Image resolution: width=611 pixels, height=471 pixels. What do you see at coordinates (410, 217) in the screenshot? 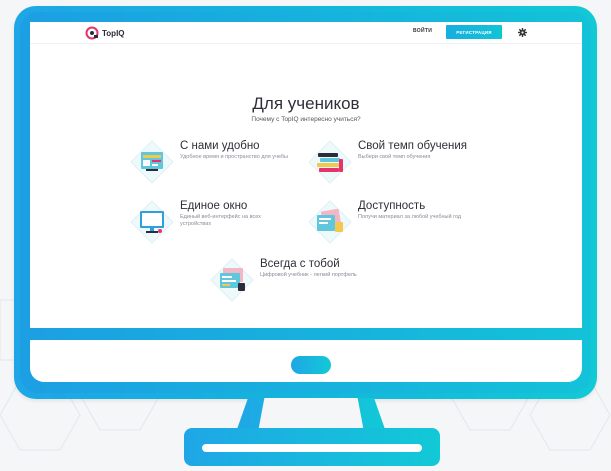
I see `feature-description: Получи материал за любой учебный год` at bounding box center [410, 217].